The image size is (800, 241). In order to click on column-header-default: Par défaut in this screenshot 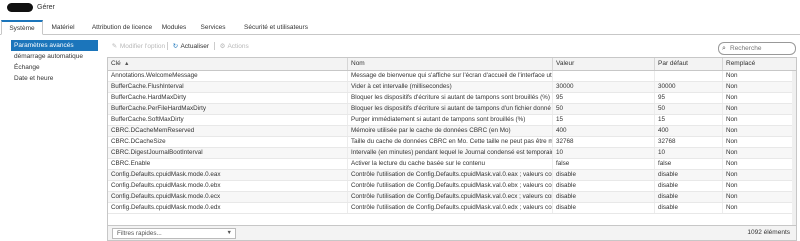, I will do `click(689, 64)`.